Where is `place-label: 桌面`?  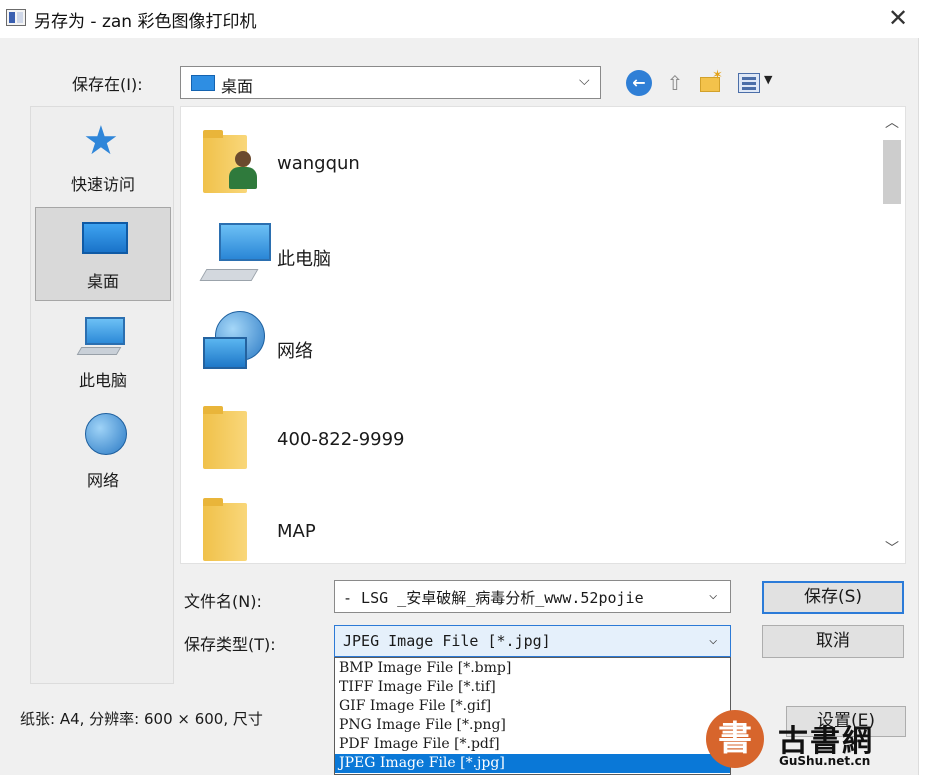 place-label: 桌面 is located at coordinates (102, 281).